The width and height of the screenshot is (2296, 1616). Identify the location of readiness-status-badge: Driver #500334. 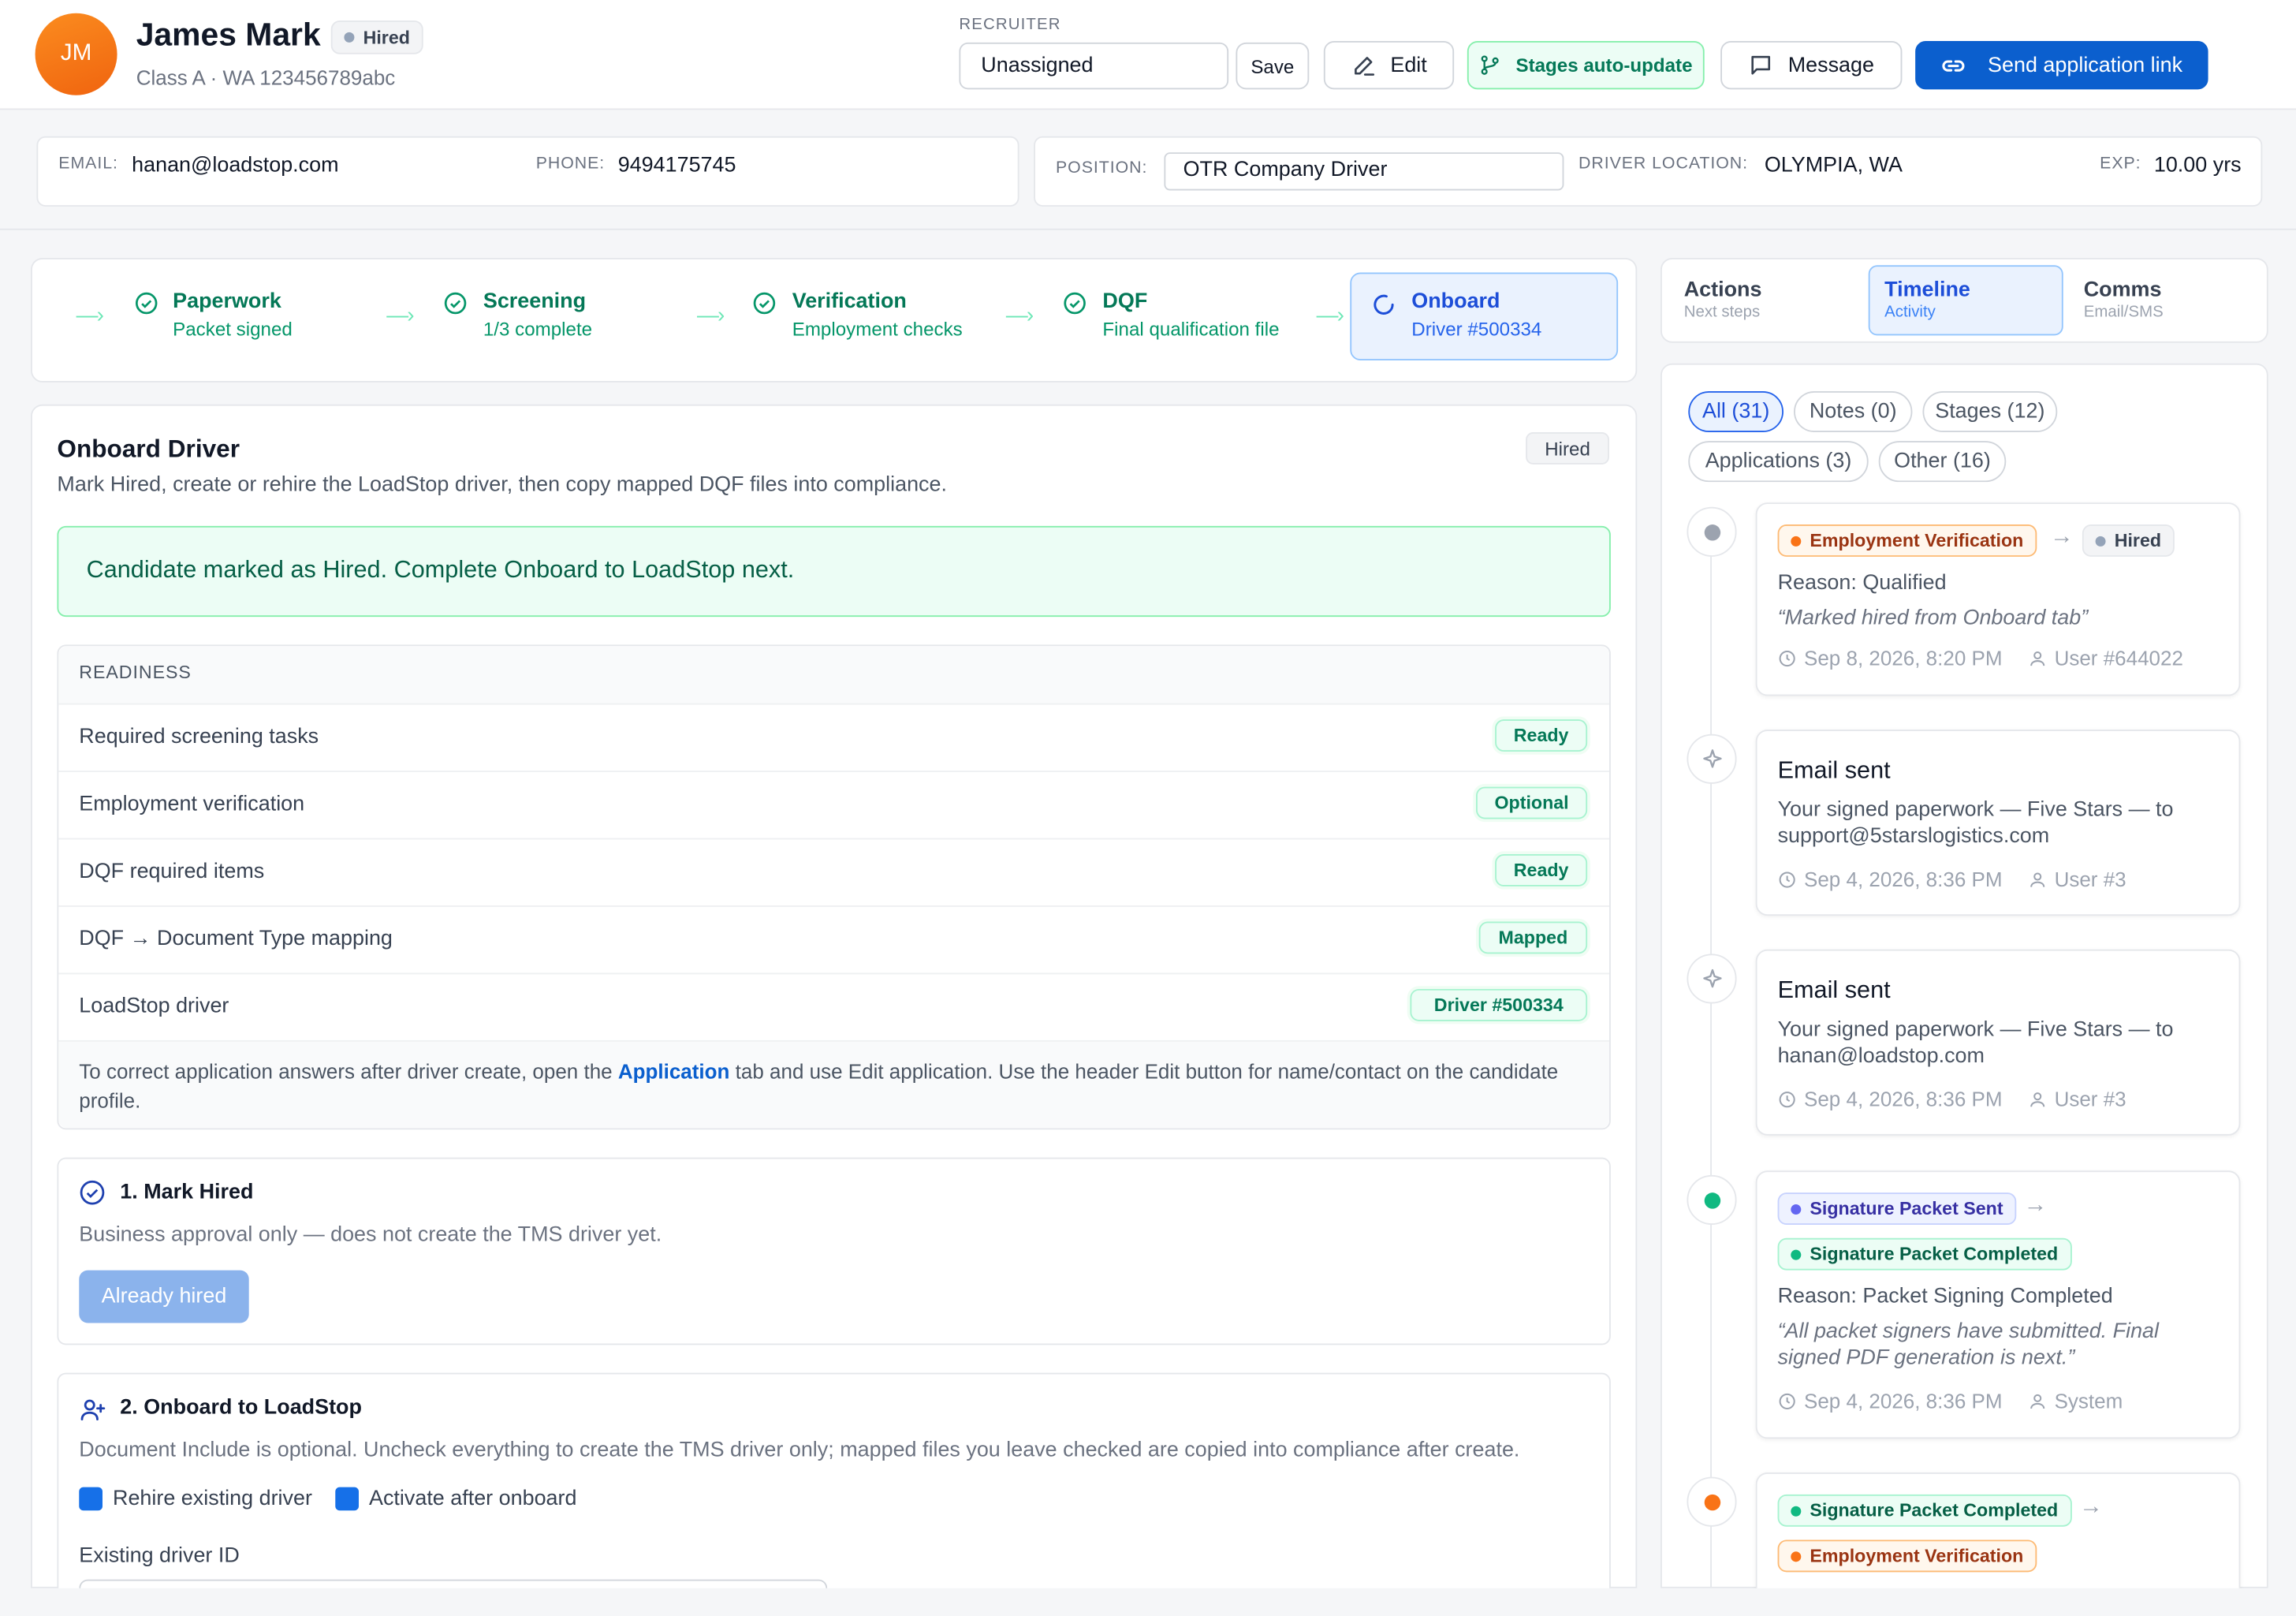
(1499, 1004).